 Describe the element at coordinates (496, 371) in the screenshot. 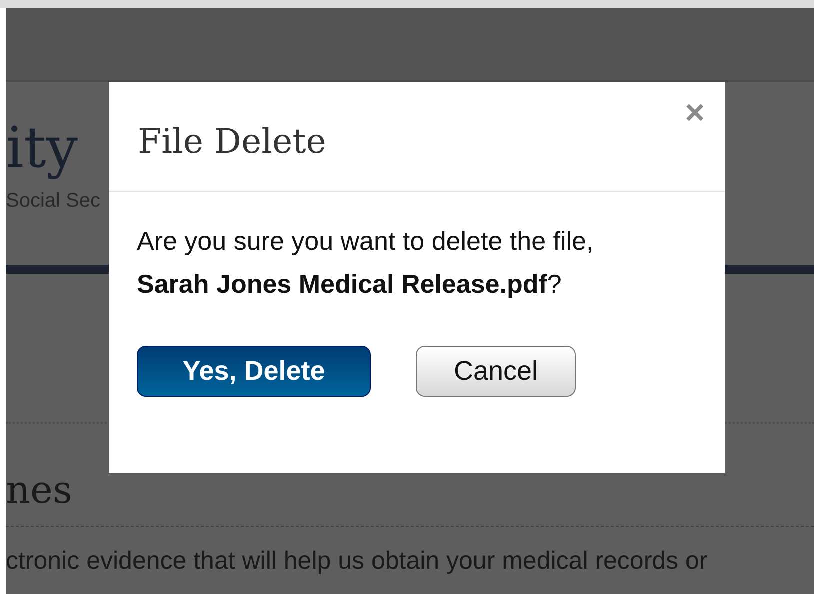

I see `cancel-button: Cancel` at that location.